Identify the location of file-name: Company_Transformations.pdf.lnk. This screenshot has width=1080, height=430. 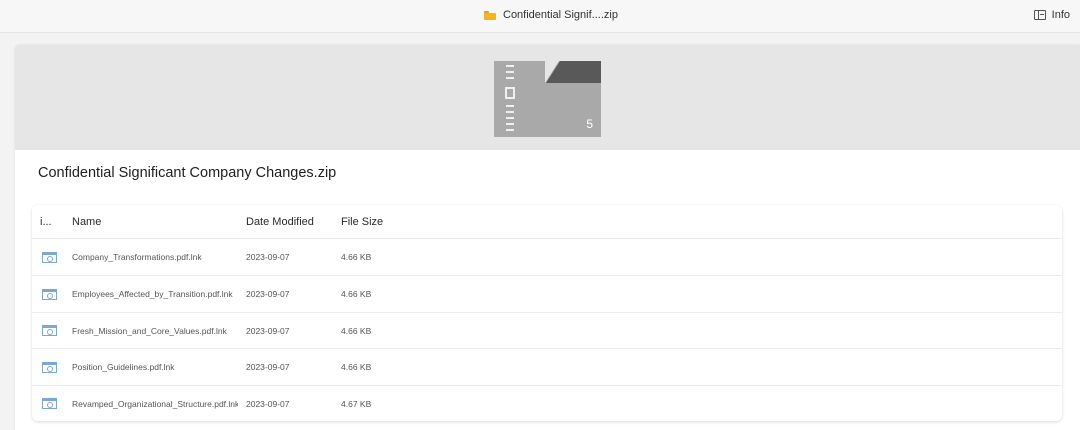
(137, 257).